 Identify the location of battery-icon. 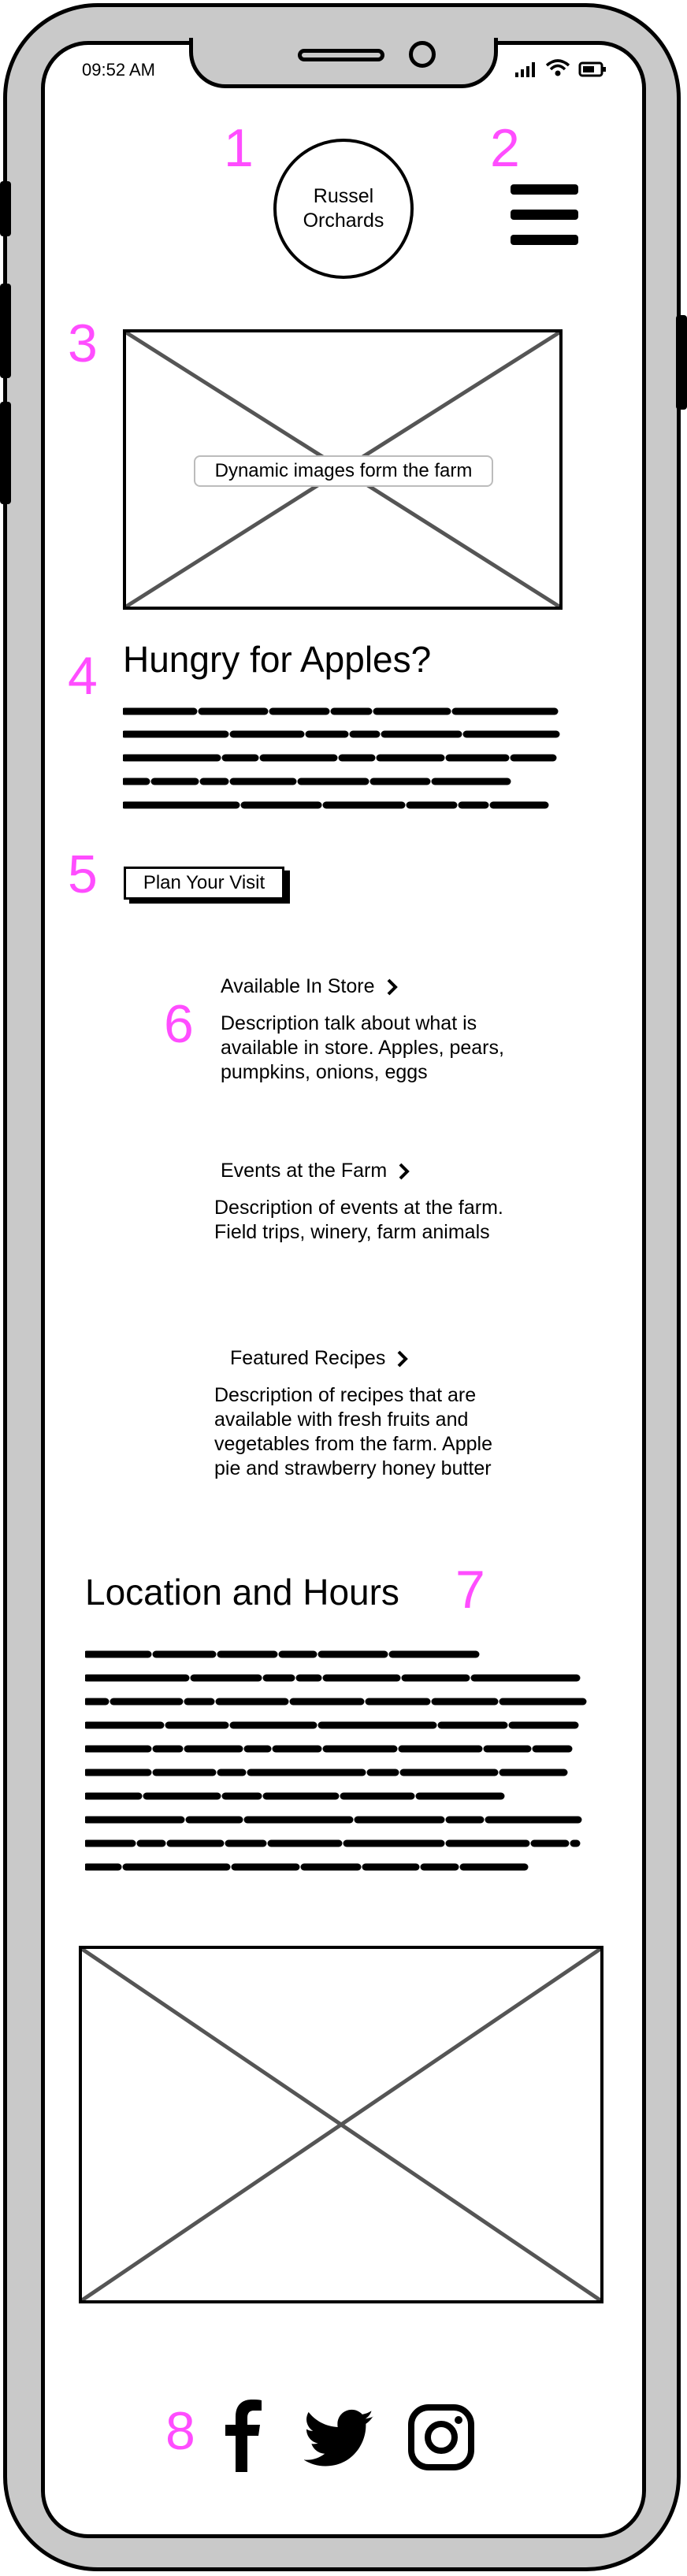
(592, 69).